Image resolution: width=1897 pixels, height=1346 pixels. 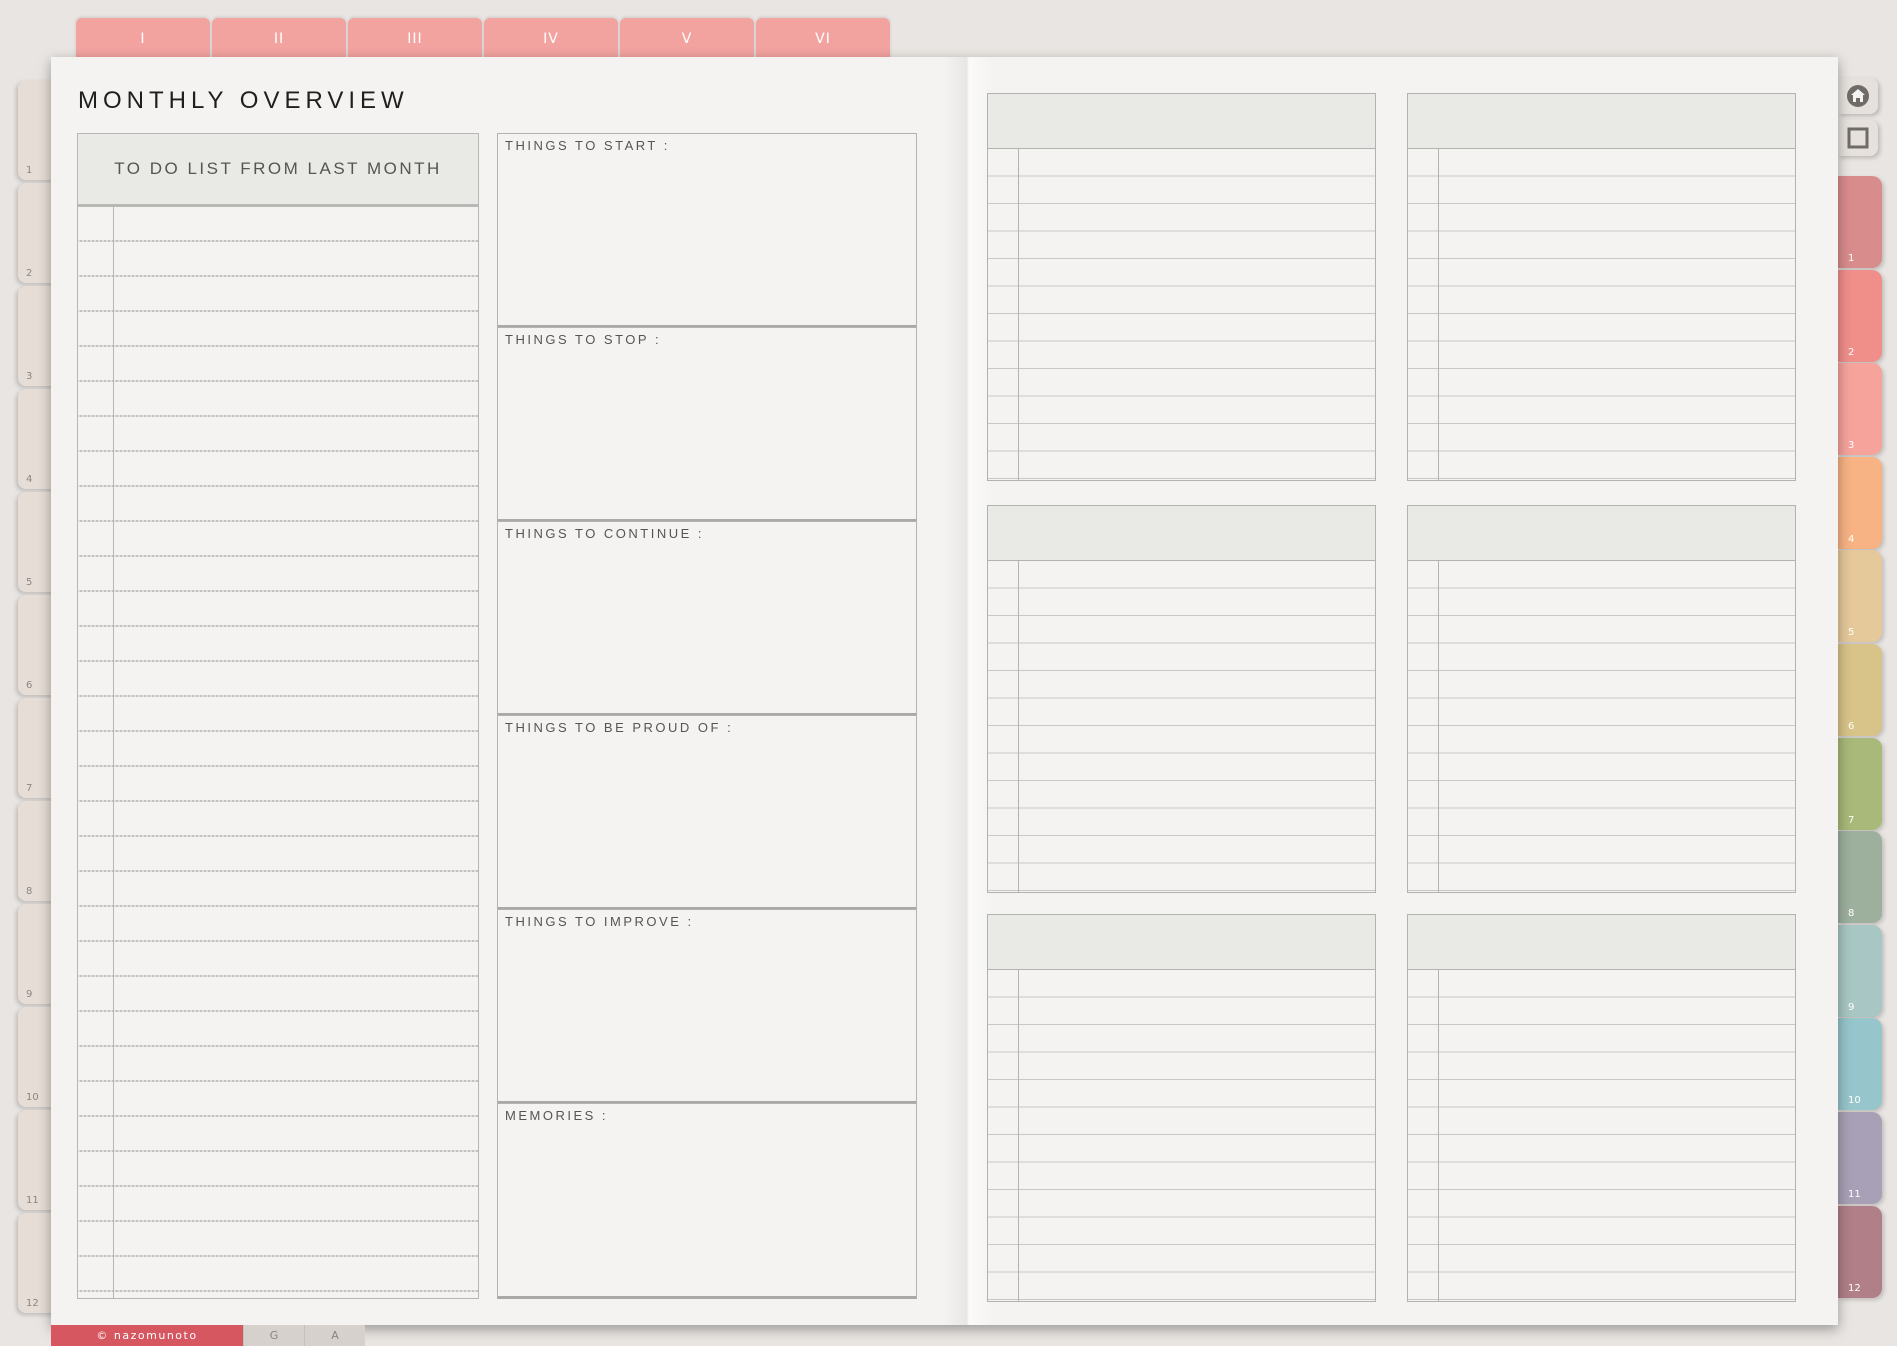 What do you see at coordinates (707, 1201) in the screenshot?
I see `reflect-box-memories: MEMORIES :` at bounding box center [707, 1201].